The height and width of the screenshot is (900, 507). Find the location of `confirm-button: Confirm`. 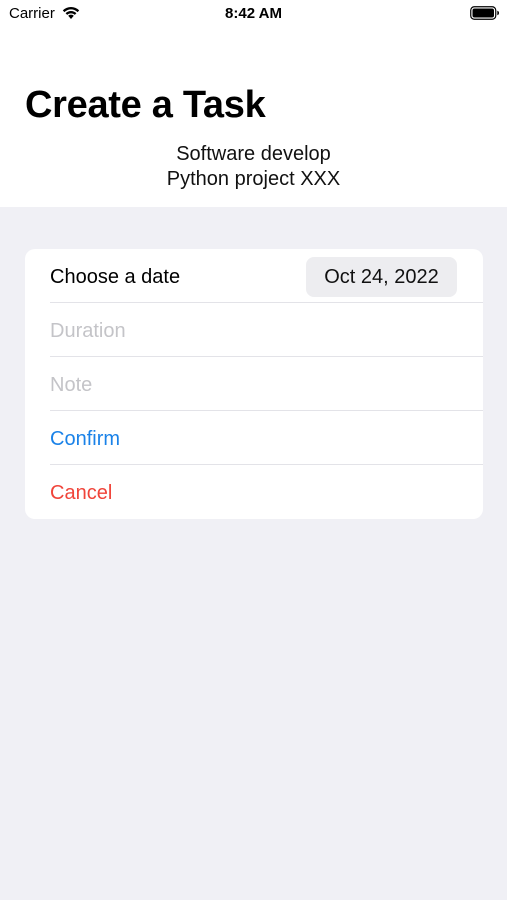

confirm-button: Confirm is located at coordinates (85, 439).